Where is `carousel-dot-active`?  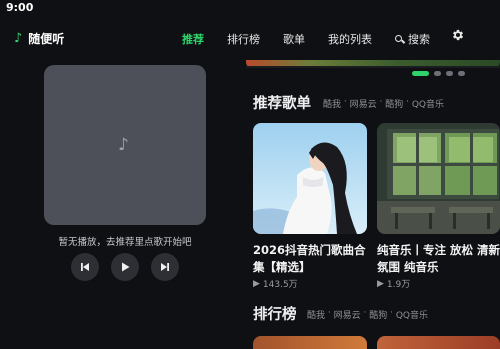
carousel-dot-active is located at coordinates (420, 73).